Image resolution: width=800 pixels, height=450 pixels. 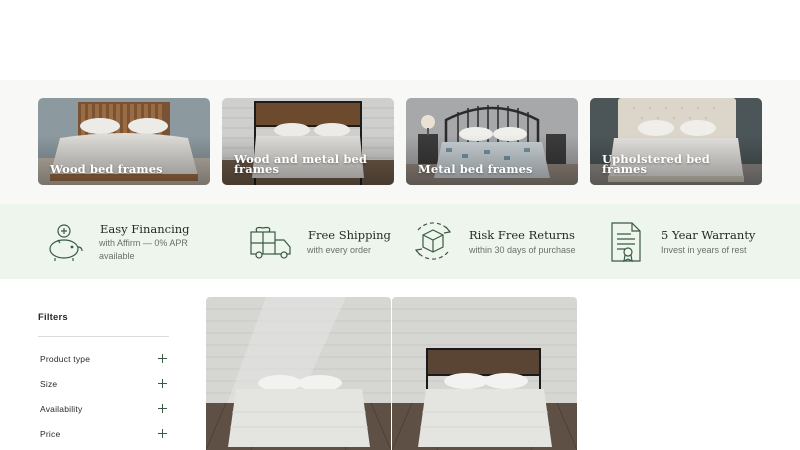 What do you see at coordinates (522, 235) in the screenshot?
I see `perk-title: Risk Free Returns` at bounding box center [522, 235].